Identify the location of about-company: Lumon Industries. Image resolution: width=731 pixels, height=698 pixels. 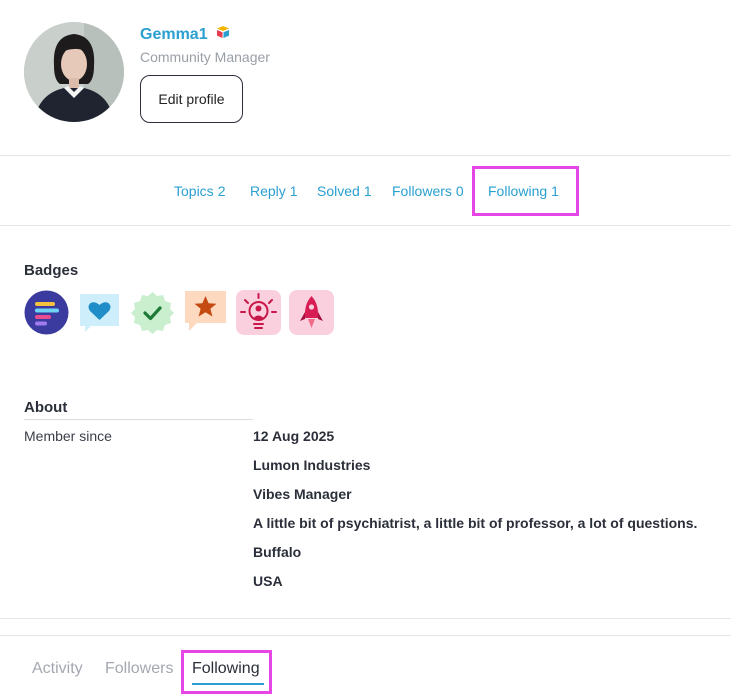
(312, 465).